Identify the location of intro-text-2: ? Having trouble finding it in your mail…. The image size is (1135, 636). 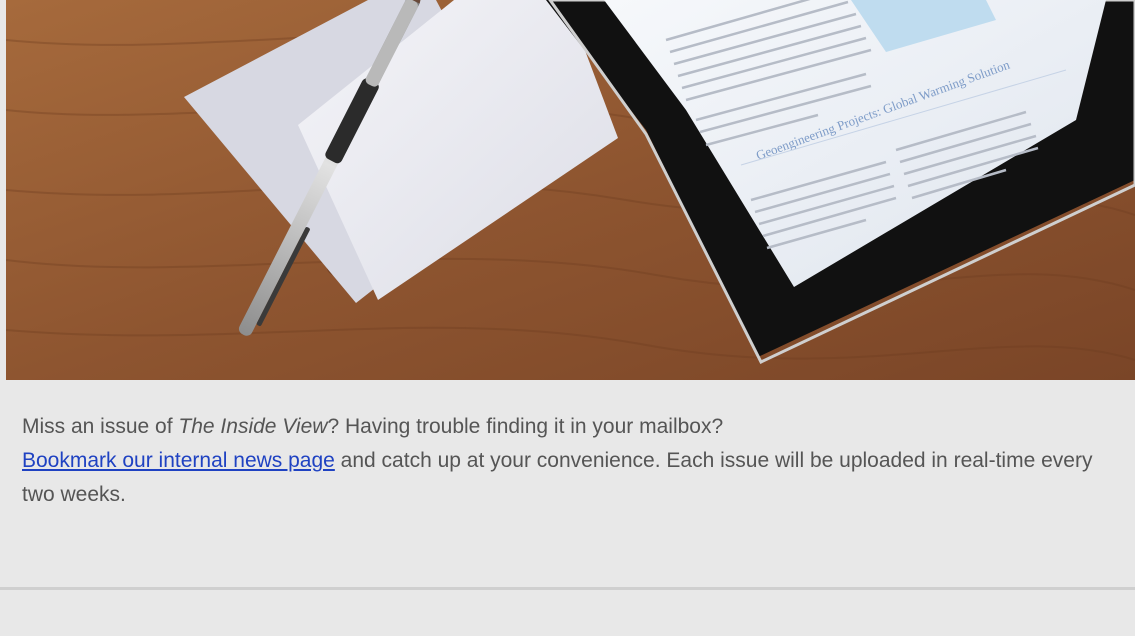
(525, 426).